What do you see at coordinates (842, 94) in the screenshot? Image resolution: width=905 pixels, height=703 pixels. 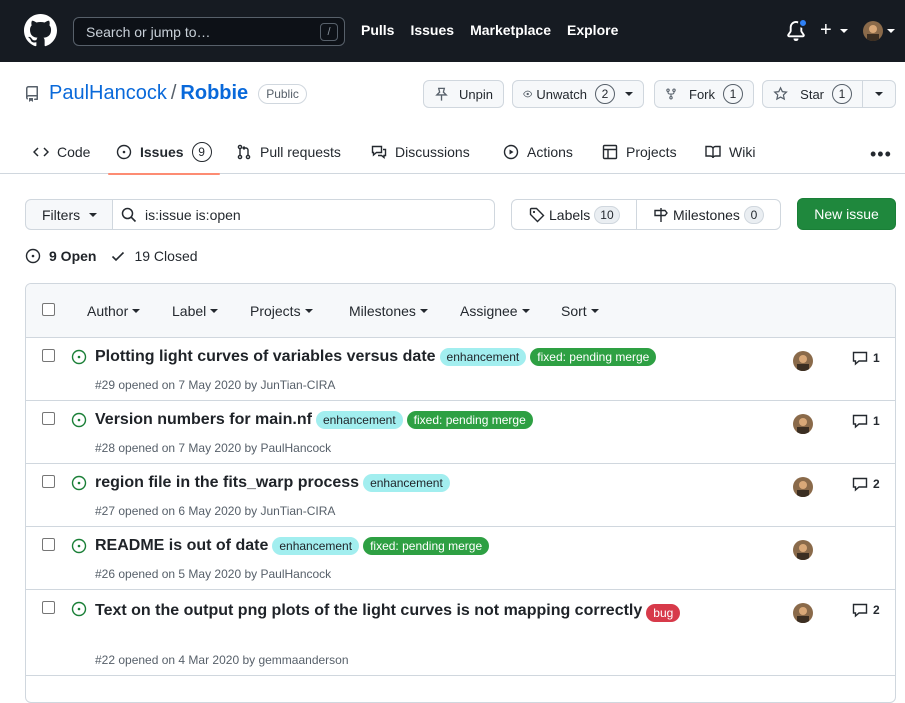 I see `star-count: 1` at bounding box center [842, 94].